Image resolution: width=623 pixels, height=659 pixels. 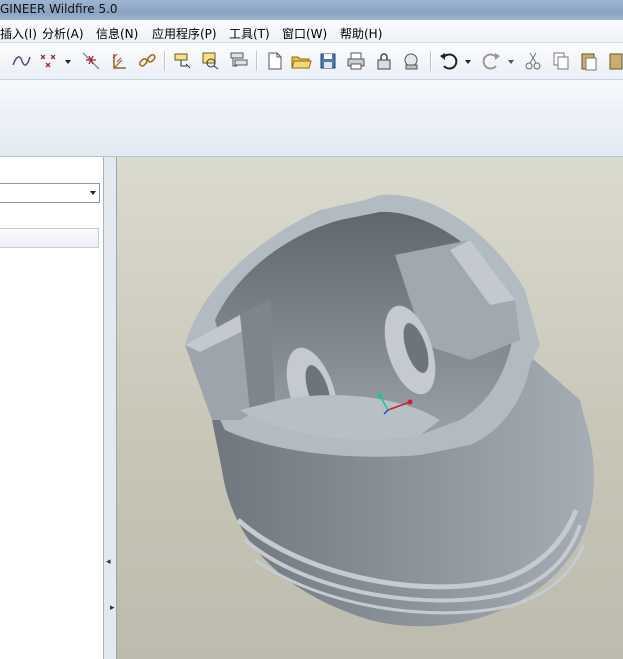 What do you see at coordinates (533, 61) in the screenshot?
I see `cut-icon` at bounding box center [533, 61].